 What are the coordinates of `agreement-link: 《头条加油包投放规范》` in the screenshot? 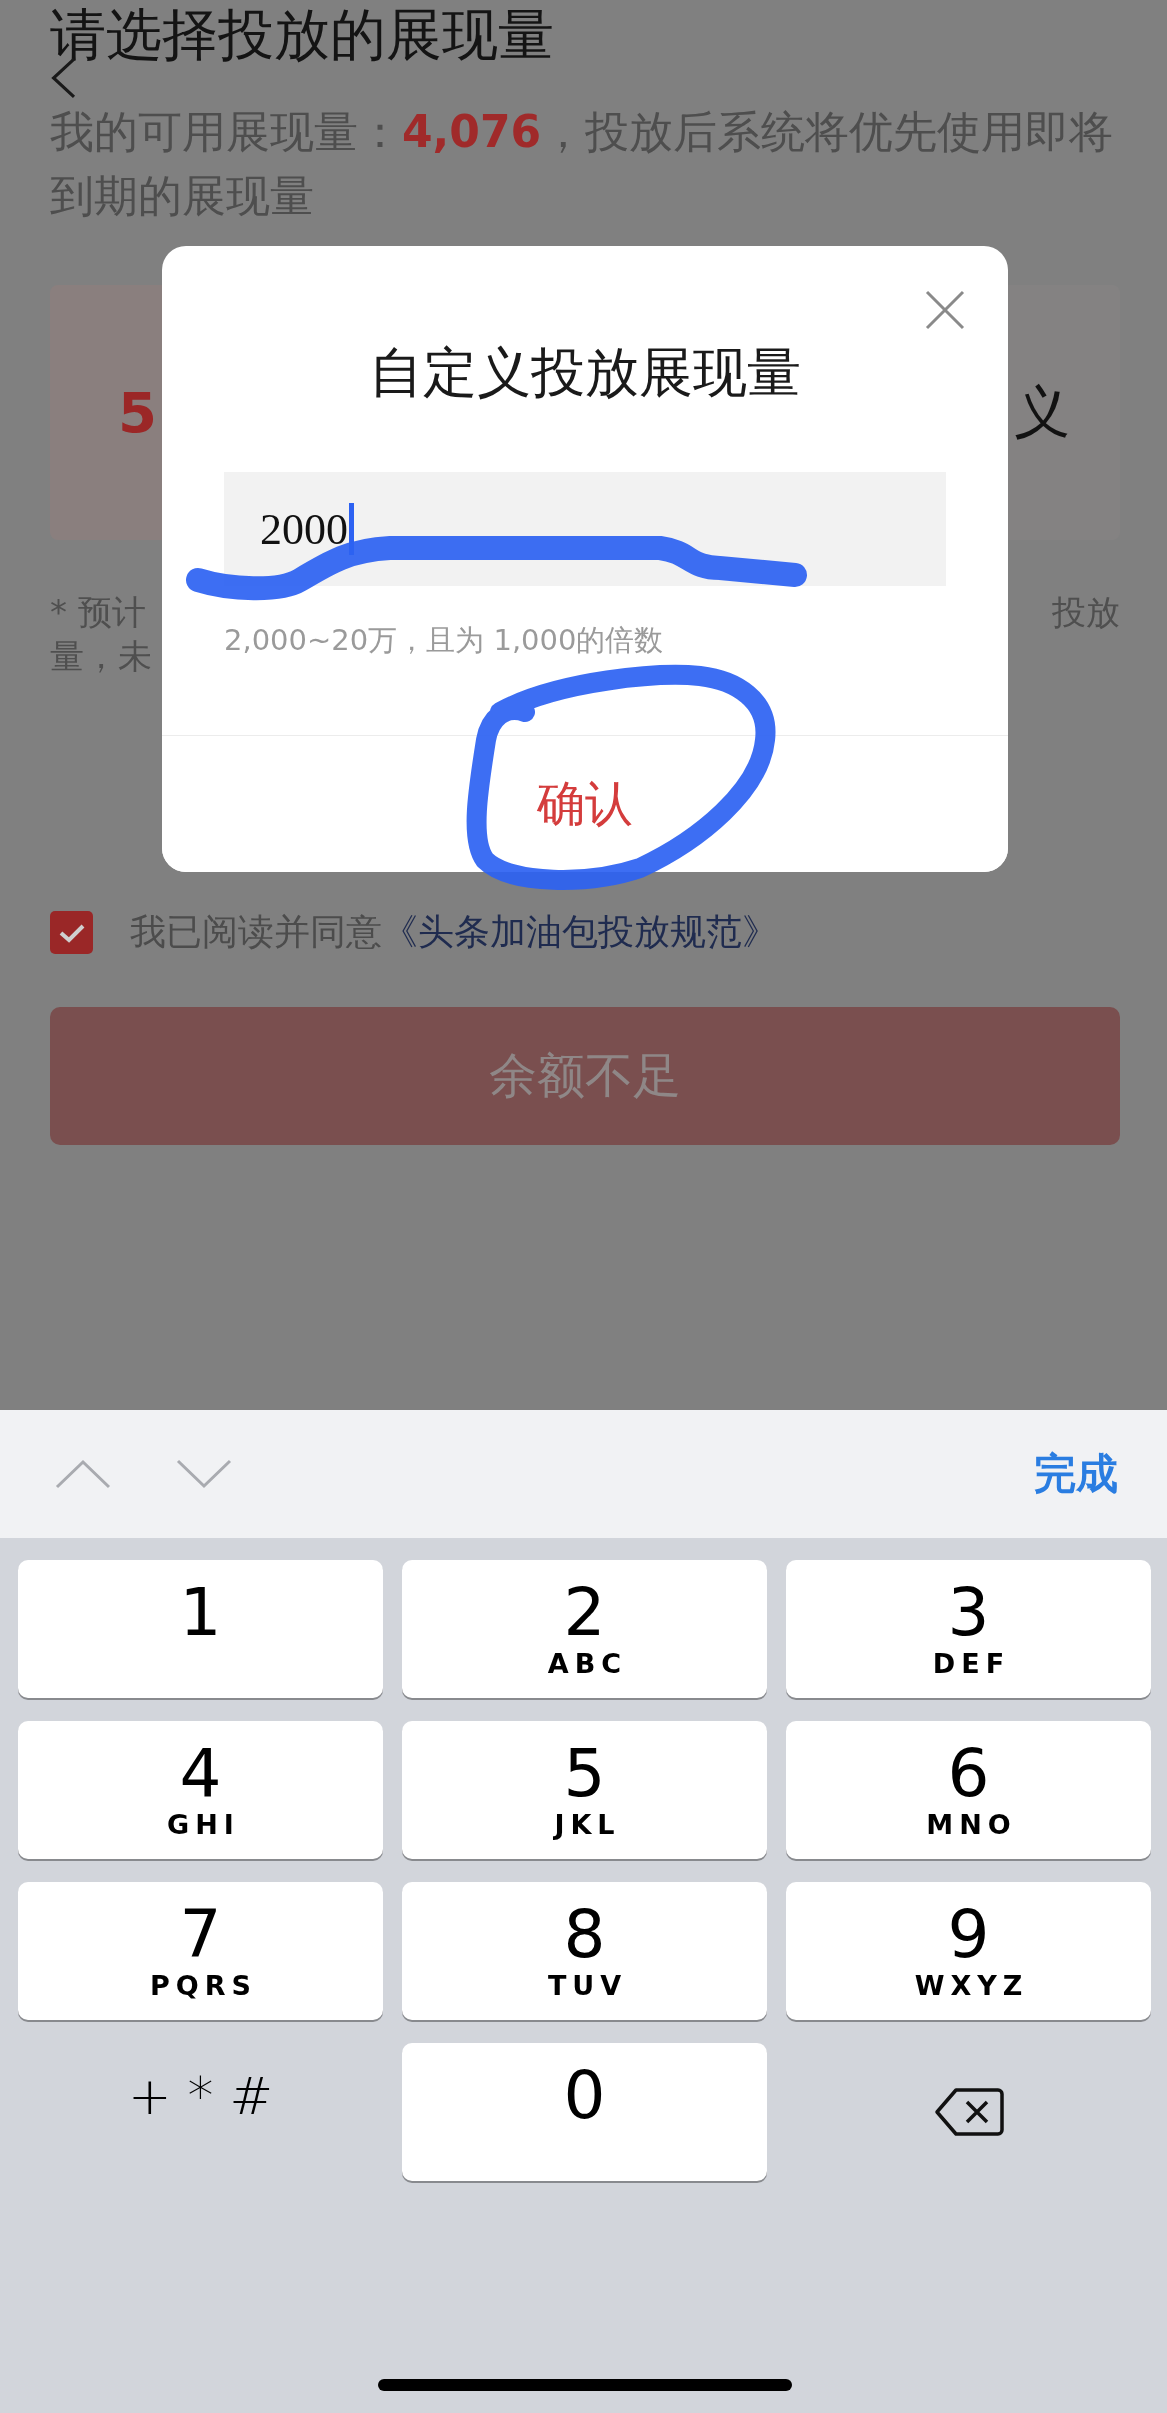 It's located at (580, 931).